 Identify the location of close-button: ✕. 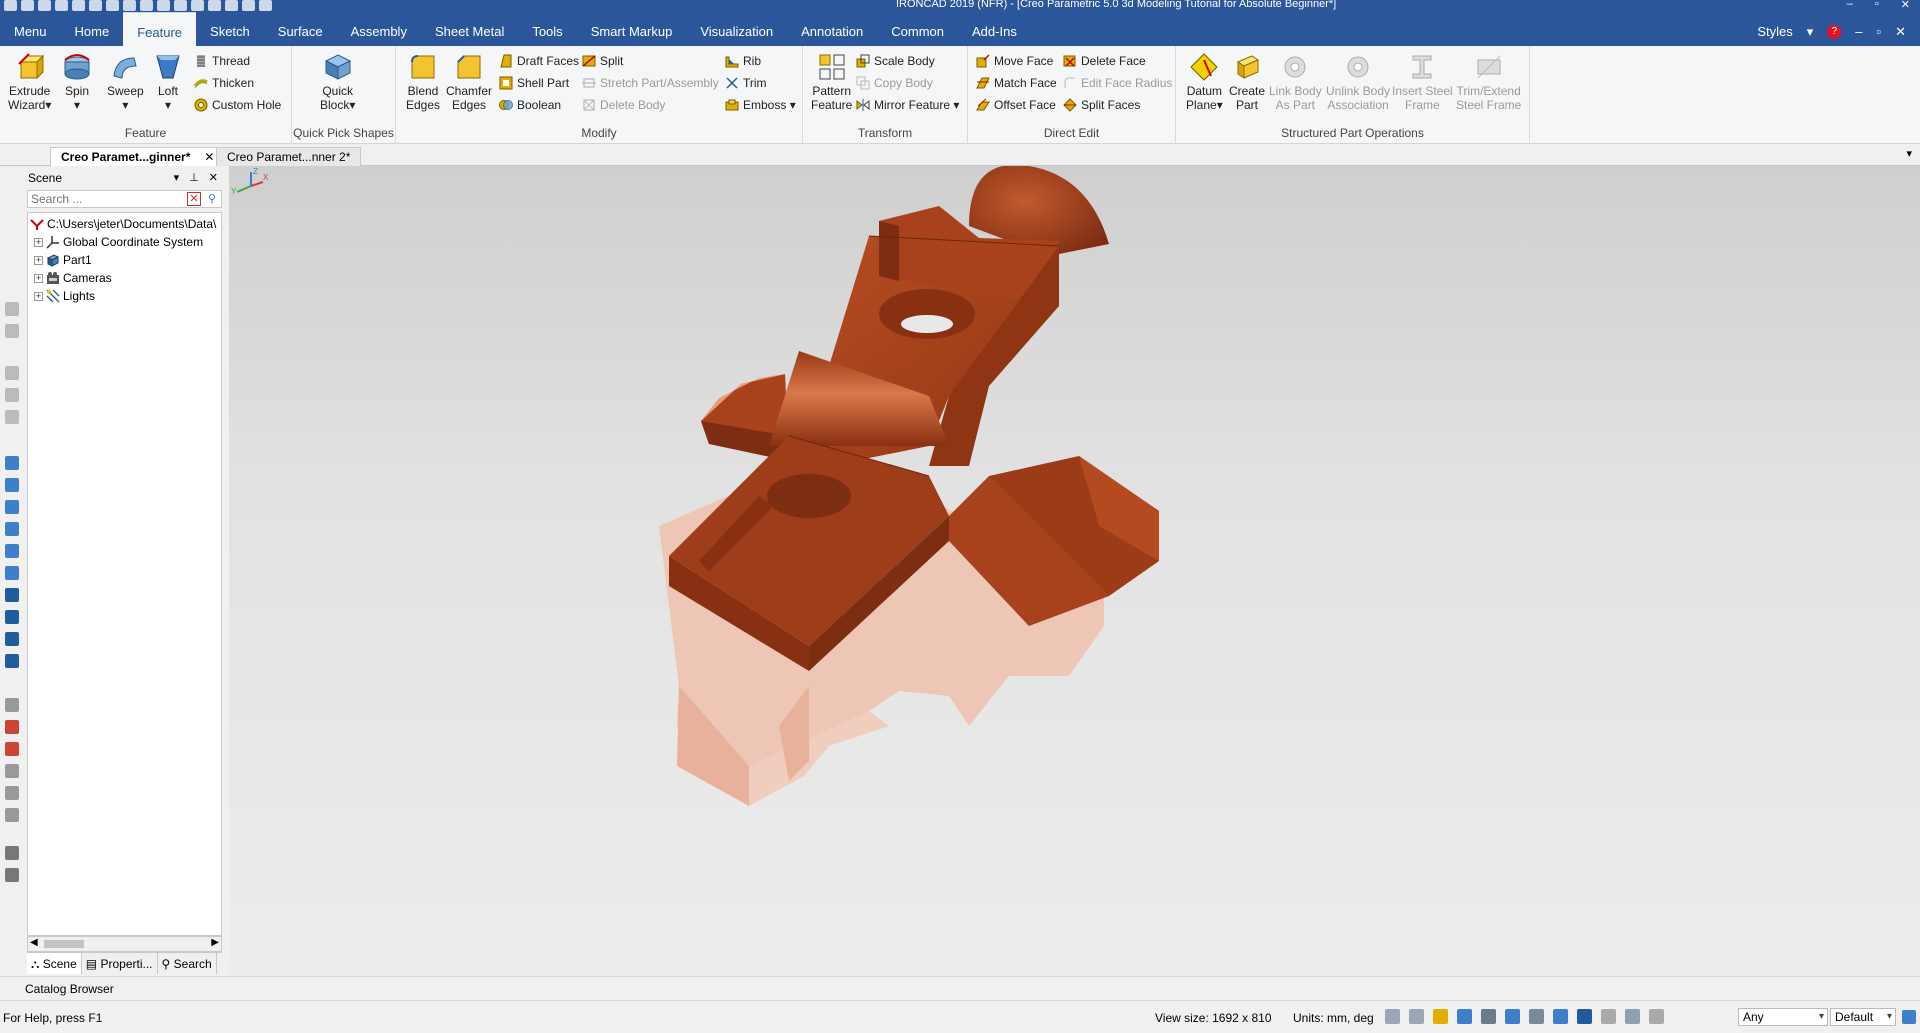
(1905, 5).